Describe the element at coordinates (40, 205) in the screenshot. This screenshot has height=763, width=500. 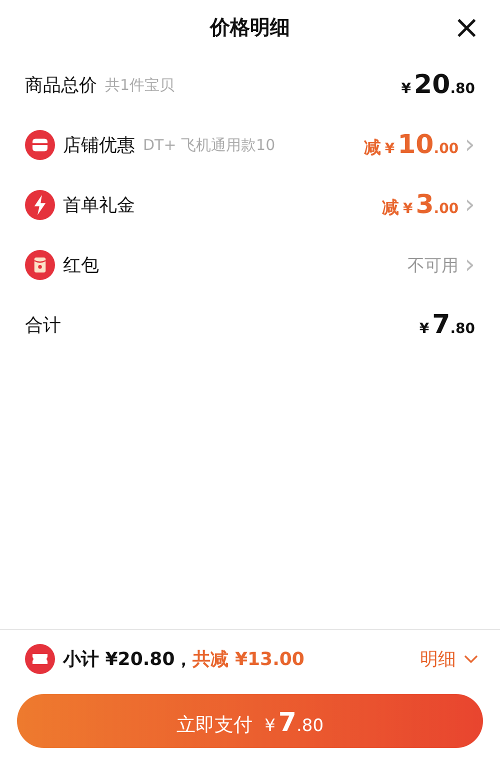
I see `lightning-icon` at that location.